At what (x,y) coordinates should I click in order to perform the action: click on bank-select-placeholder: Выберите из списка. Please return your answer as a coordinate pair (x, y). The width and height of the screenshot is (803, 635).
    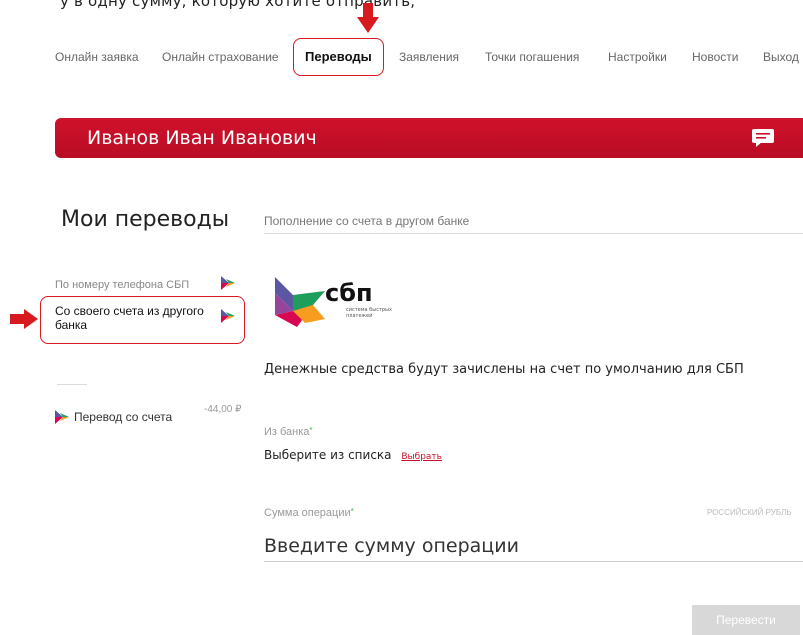
    Looking at the image, I should click on (328, 455).